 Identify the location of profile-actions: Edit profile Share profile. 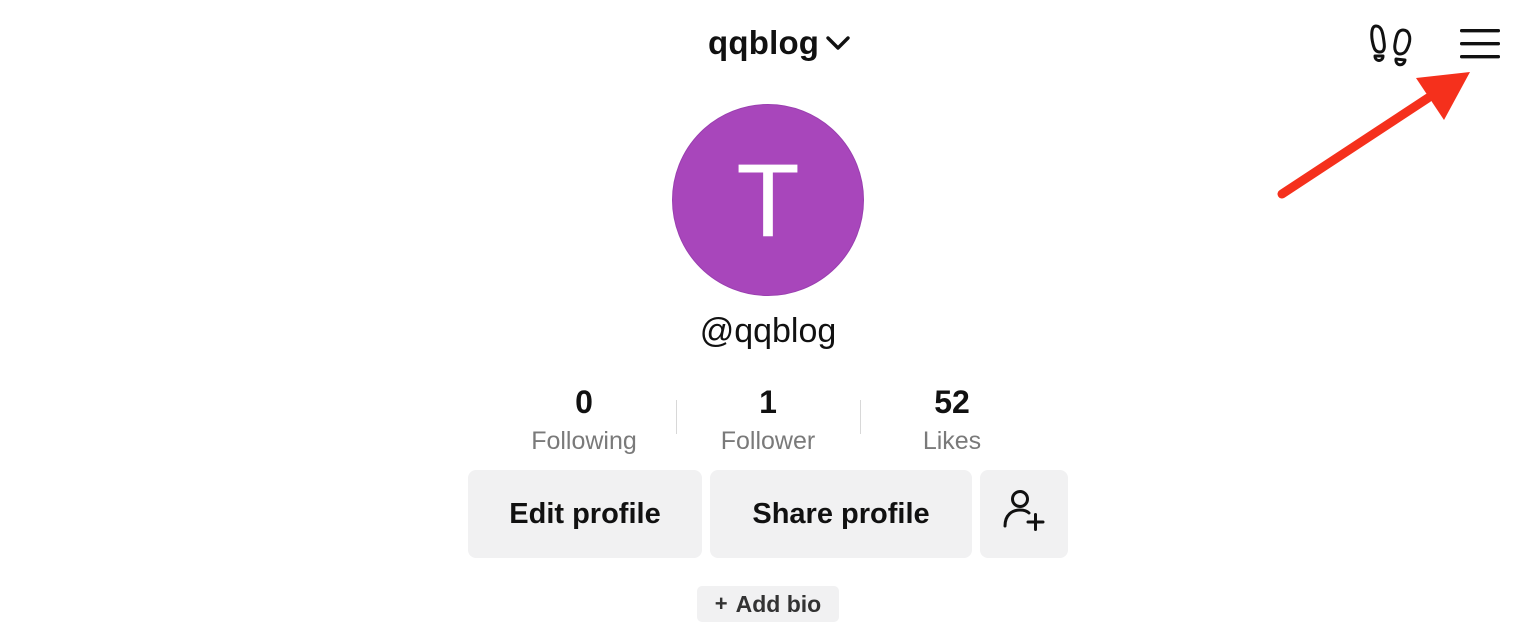
(768, 514).